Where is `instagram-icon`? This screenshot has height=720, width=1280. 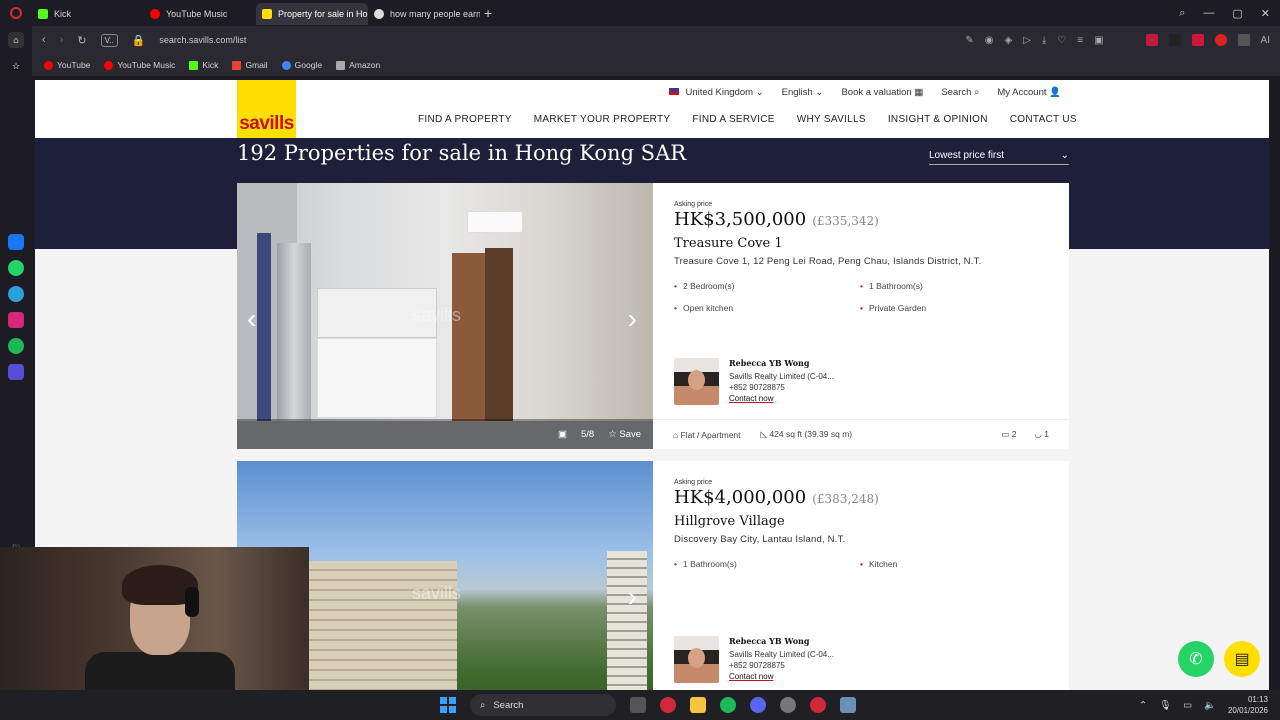
instagram-icon is located at coordinates (16, 320).